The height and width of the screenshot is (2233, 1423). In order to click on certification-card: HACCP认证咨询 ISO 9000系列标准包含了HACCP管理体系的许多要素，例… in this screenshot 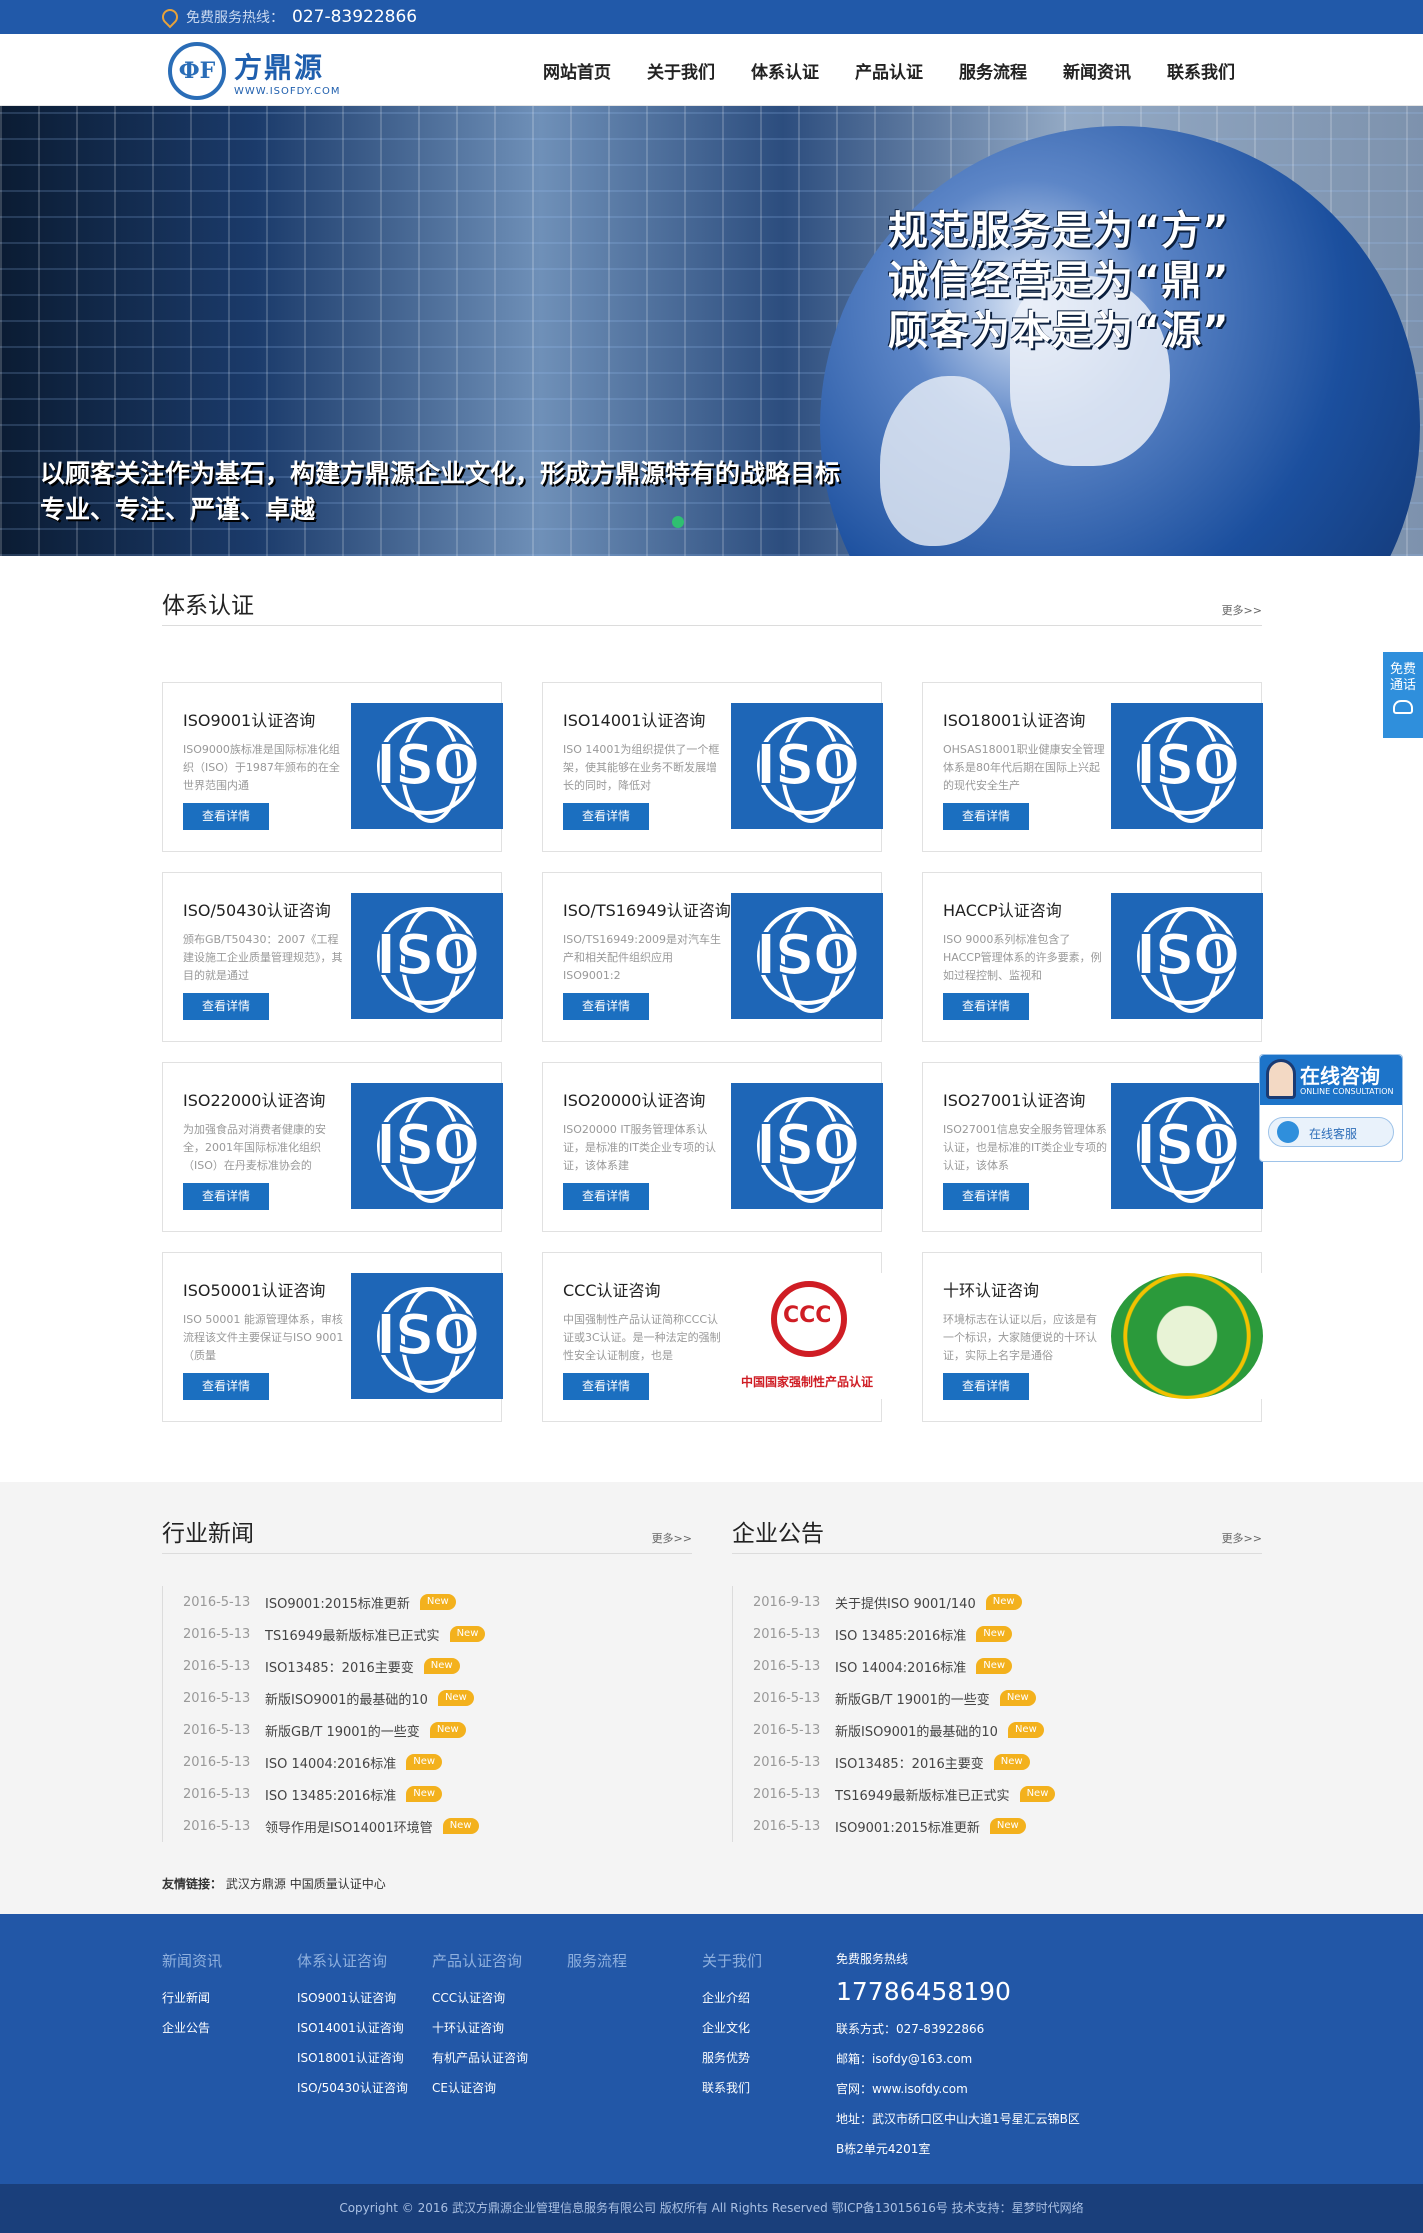, I will do `click(1092, 957)`.